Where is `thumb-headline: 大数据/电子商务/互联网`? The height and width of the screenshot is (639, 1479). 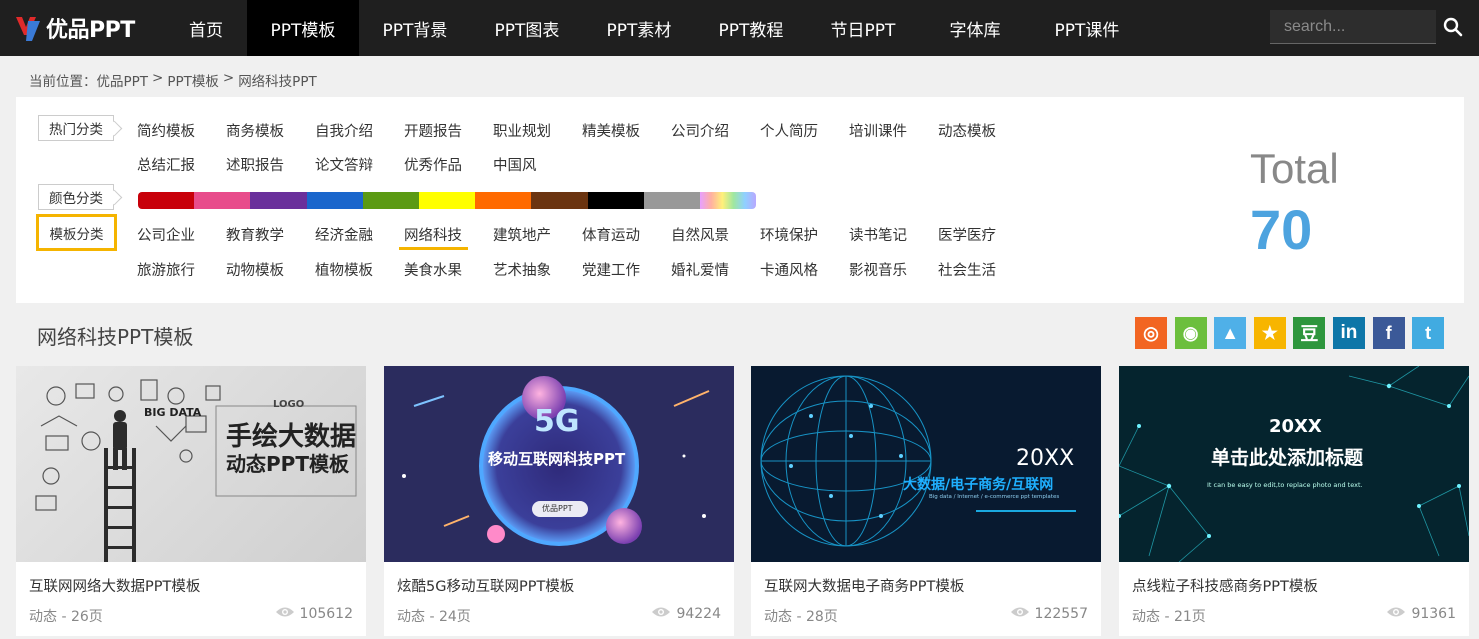
thumb-headline: 大数据/电子商务/互联网 is located at coordinates (978, 485).